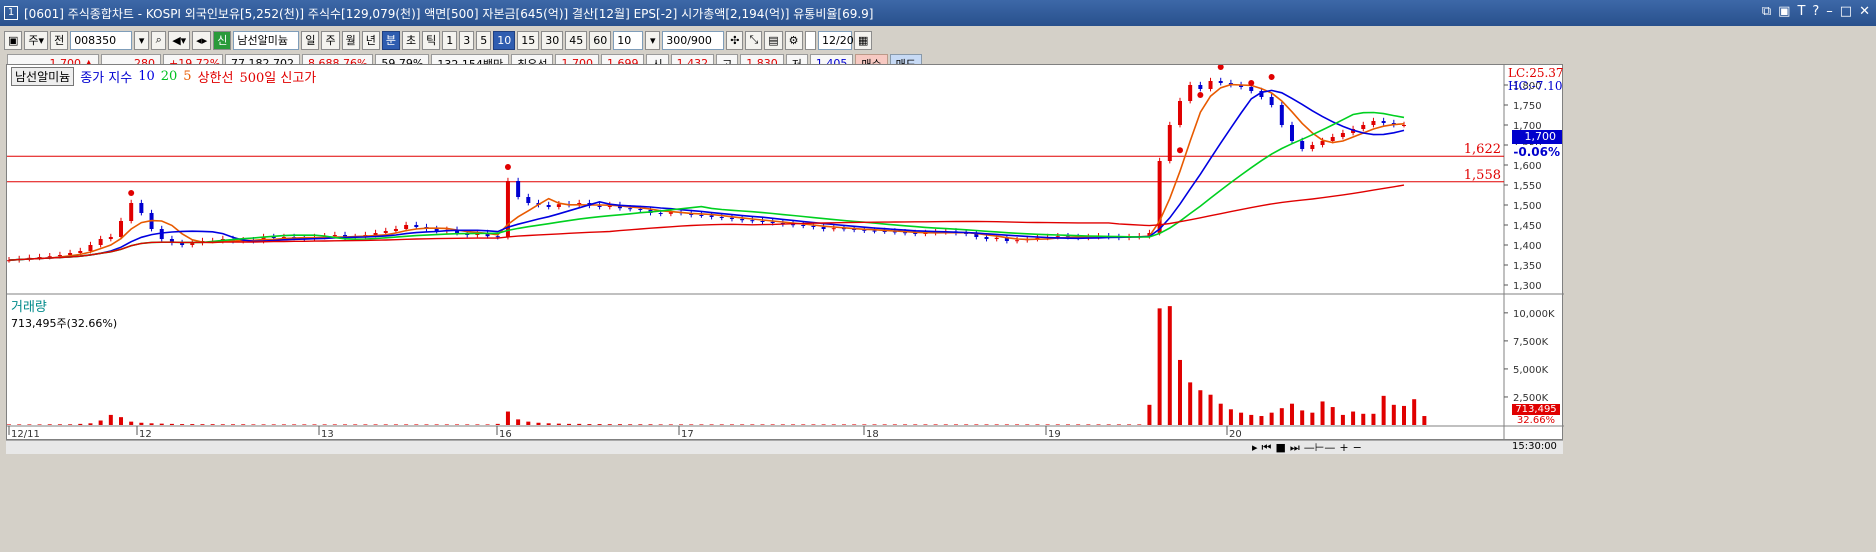 The height and width of the screenshot is (552, 1876). What do you see at coordinates (266, 40) in the screenshot?
I see `stock-name: 남선알미늄` at bounding box center [266, 40].